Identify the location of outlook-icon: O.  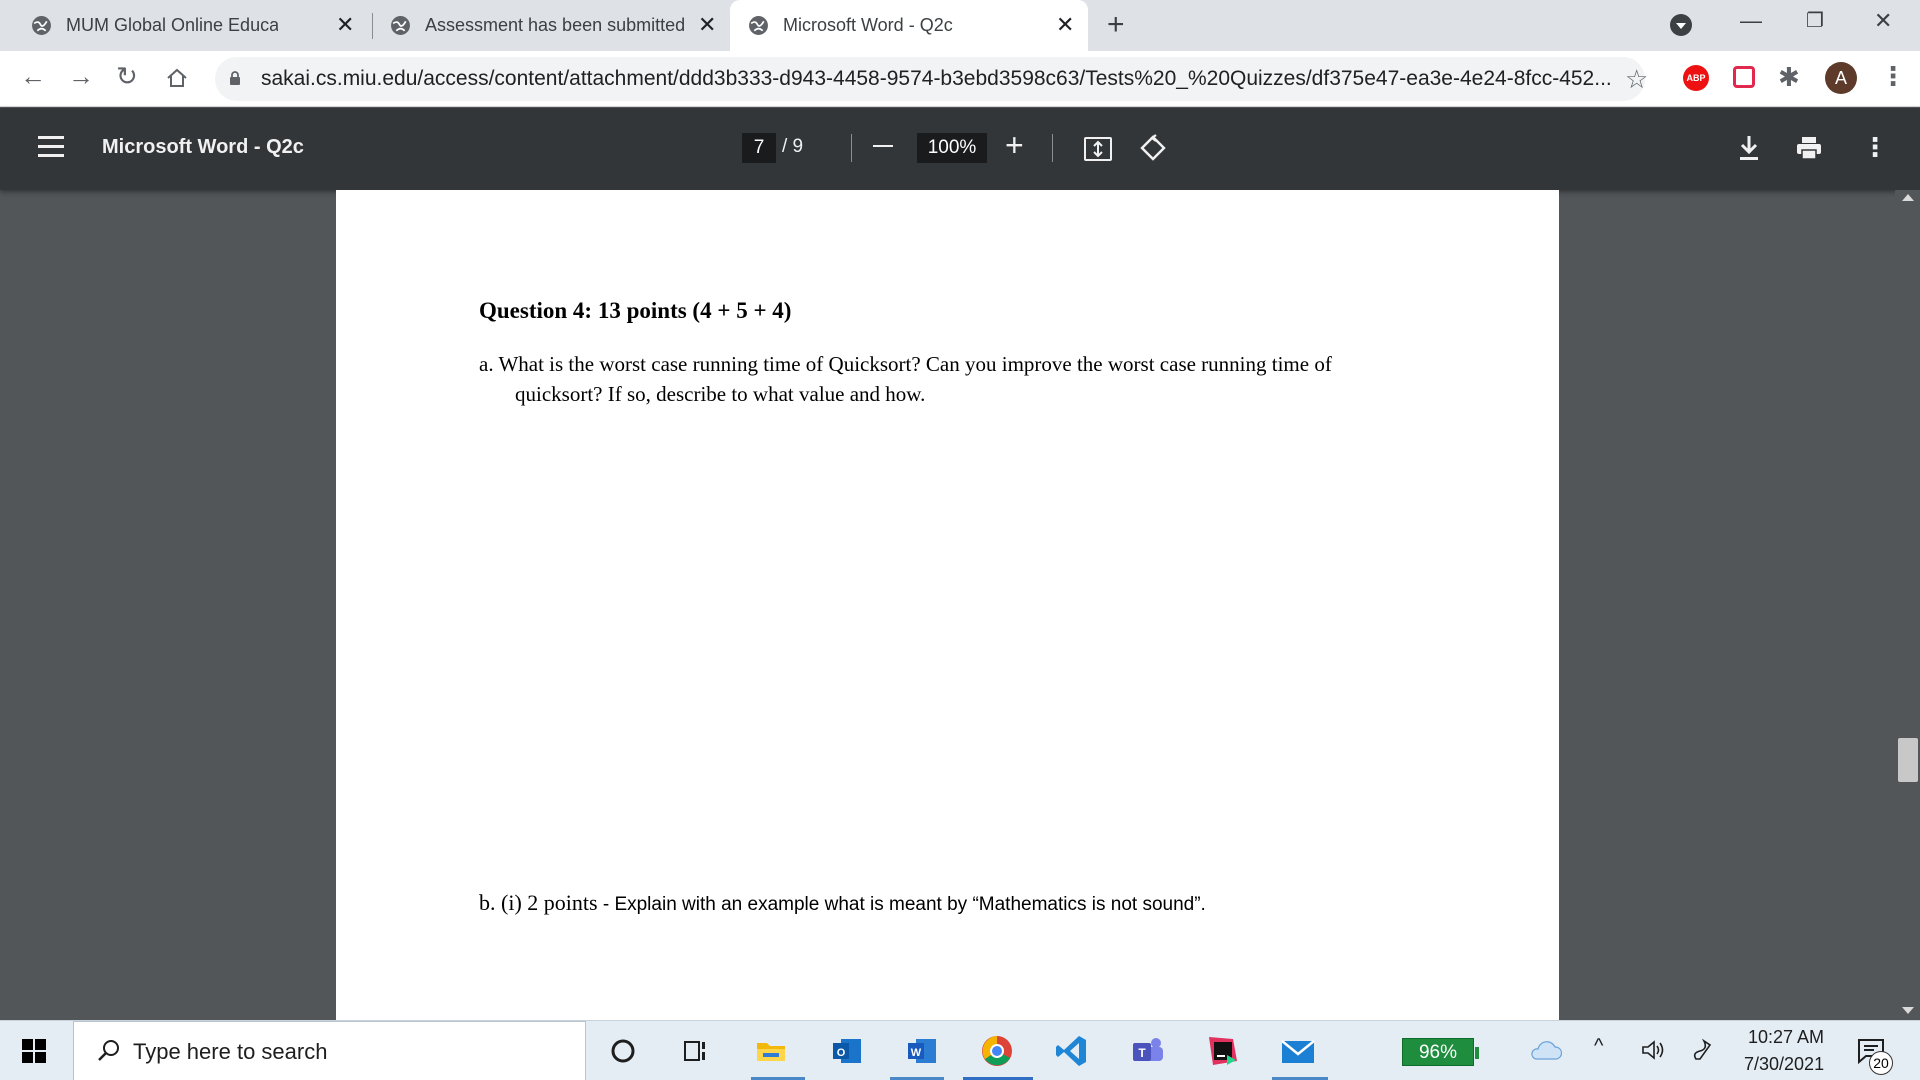
(847, 1051).